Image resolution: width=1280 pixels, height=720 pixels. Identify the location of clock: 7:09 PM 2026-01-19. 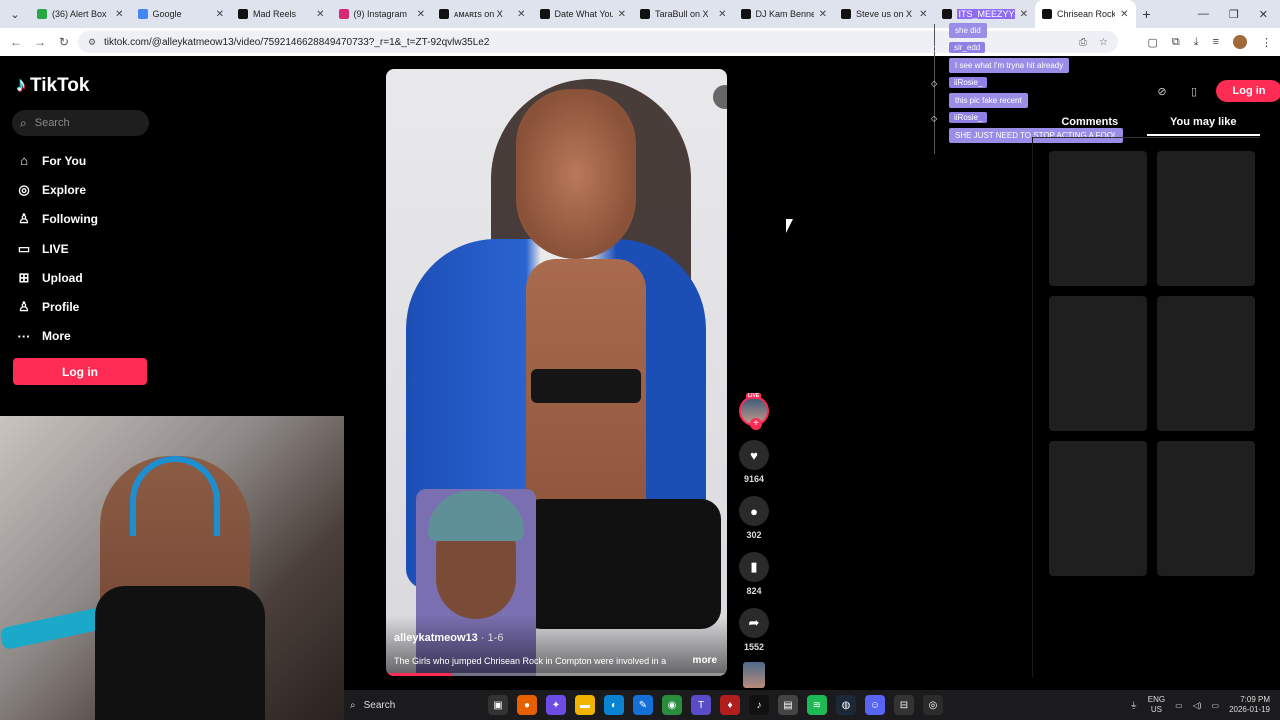
(1249, 705).